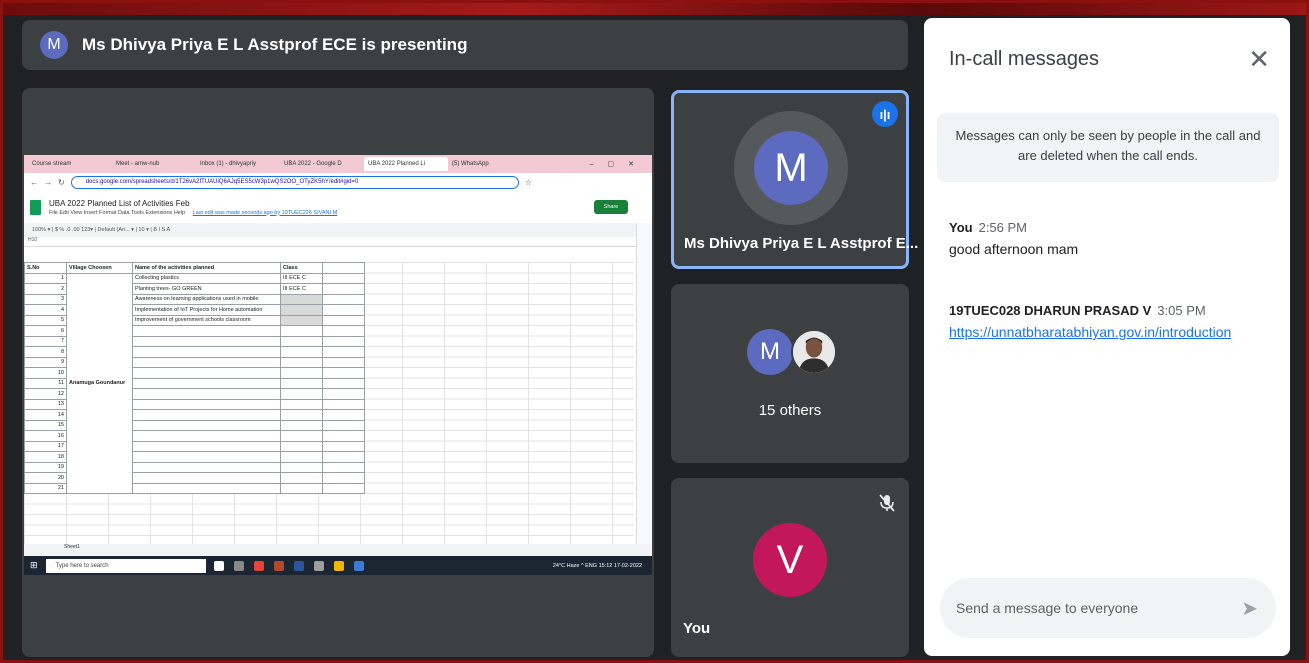  Describe the element at coordinates (45, 436) in the screenshot. I see `table-cell: 16` at that location.